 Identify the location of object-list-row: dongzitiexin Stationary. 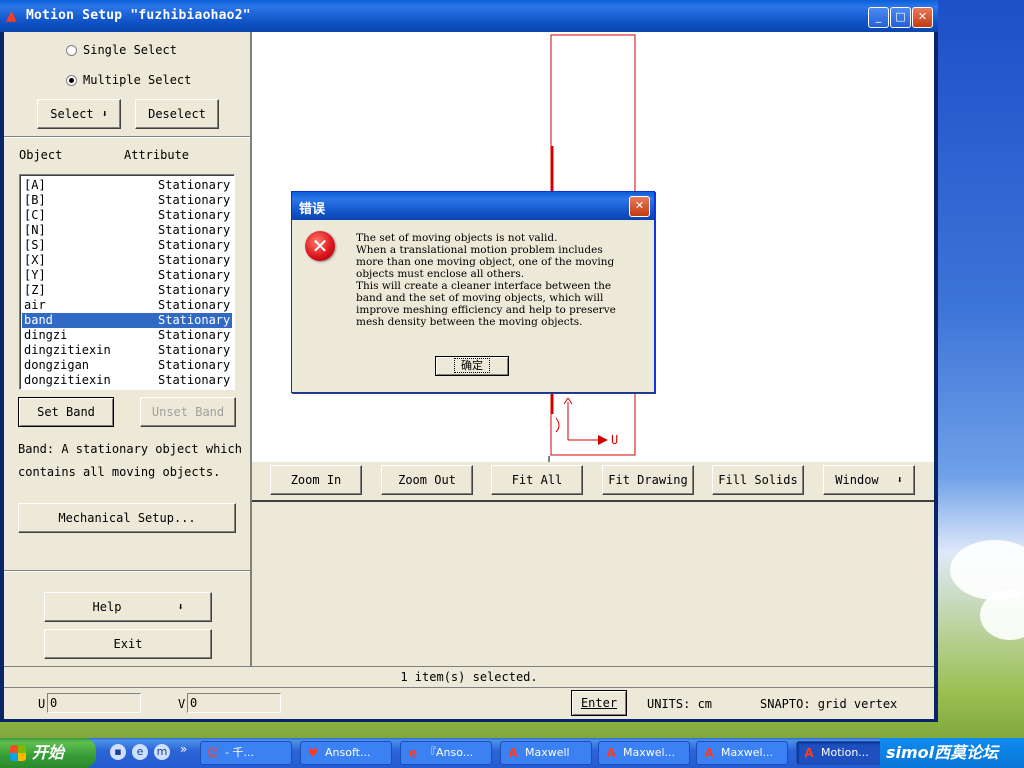
(127, 380).